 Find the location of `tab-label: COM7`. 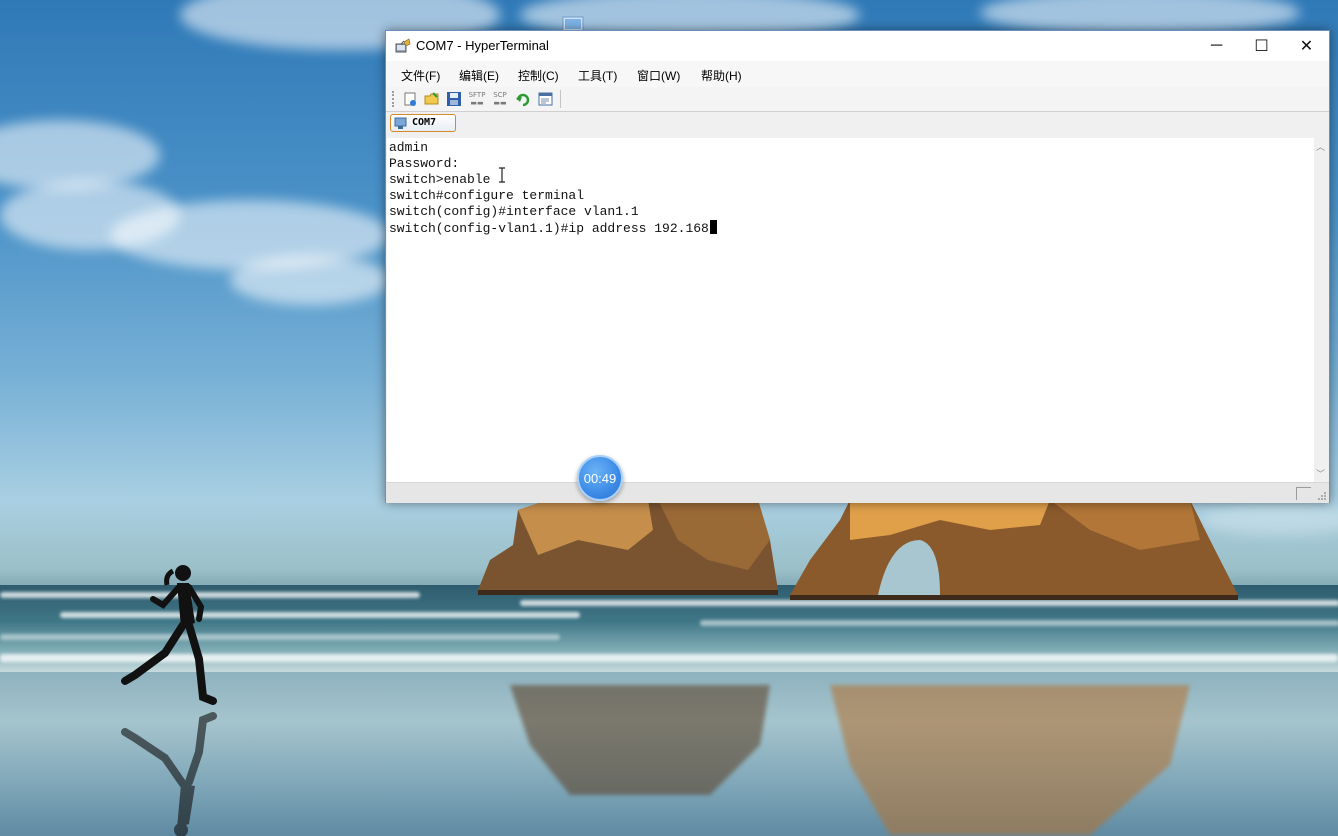

tab-label: COM7 is located at coordinates (424, 122).